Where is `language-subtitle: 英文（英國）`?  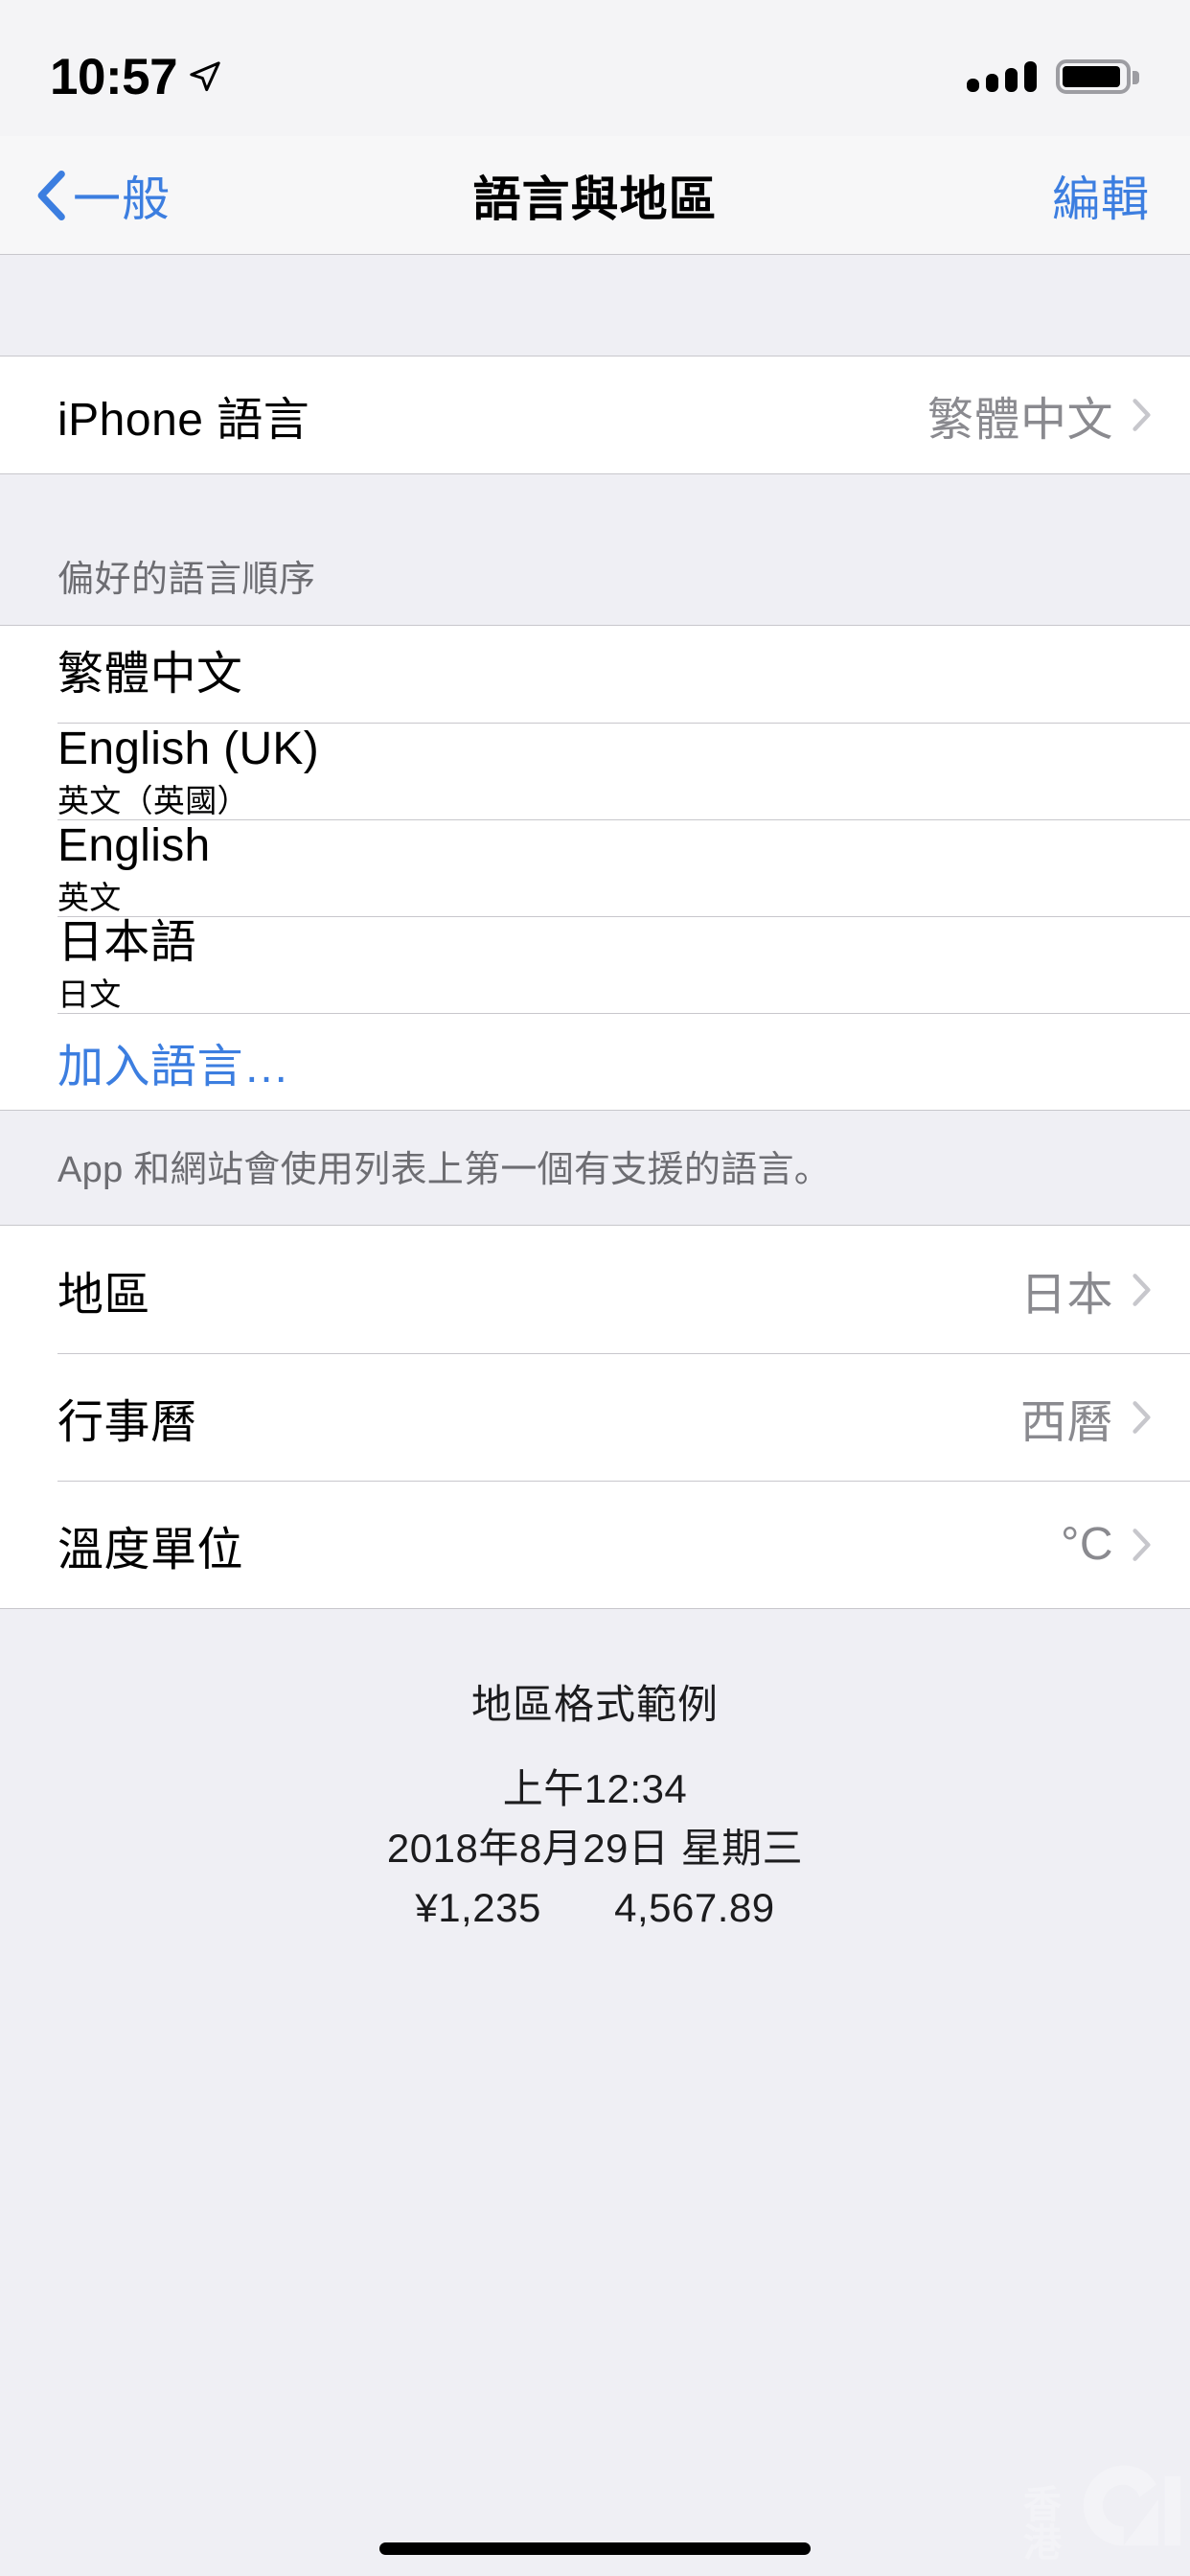
language-subtitle: 英文（英國） is located at coordinates (153, 800).